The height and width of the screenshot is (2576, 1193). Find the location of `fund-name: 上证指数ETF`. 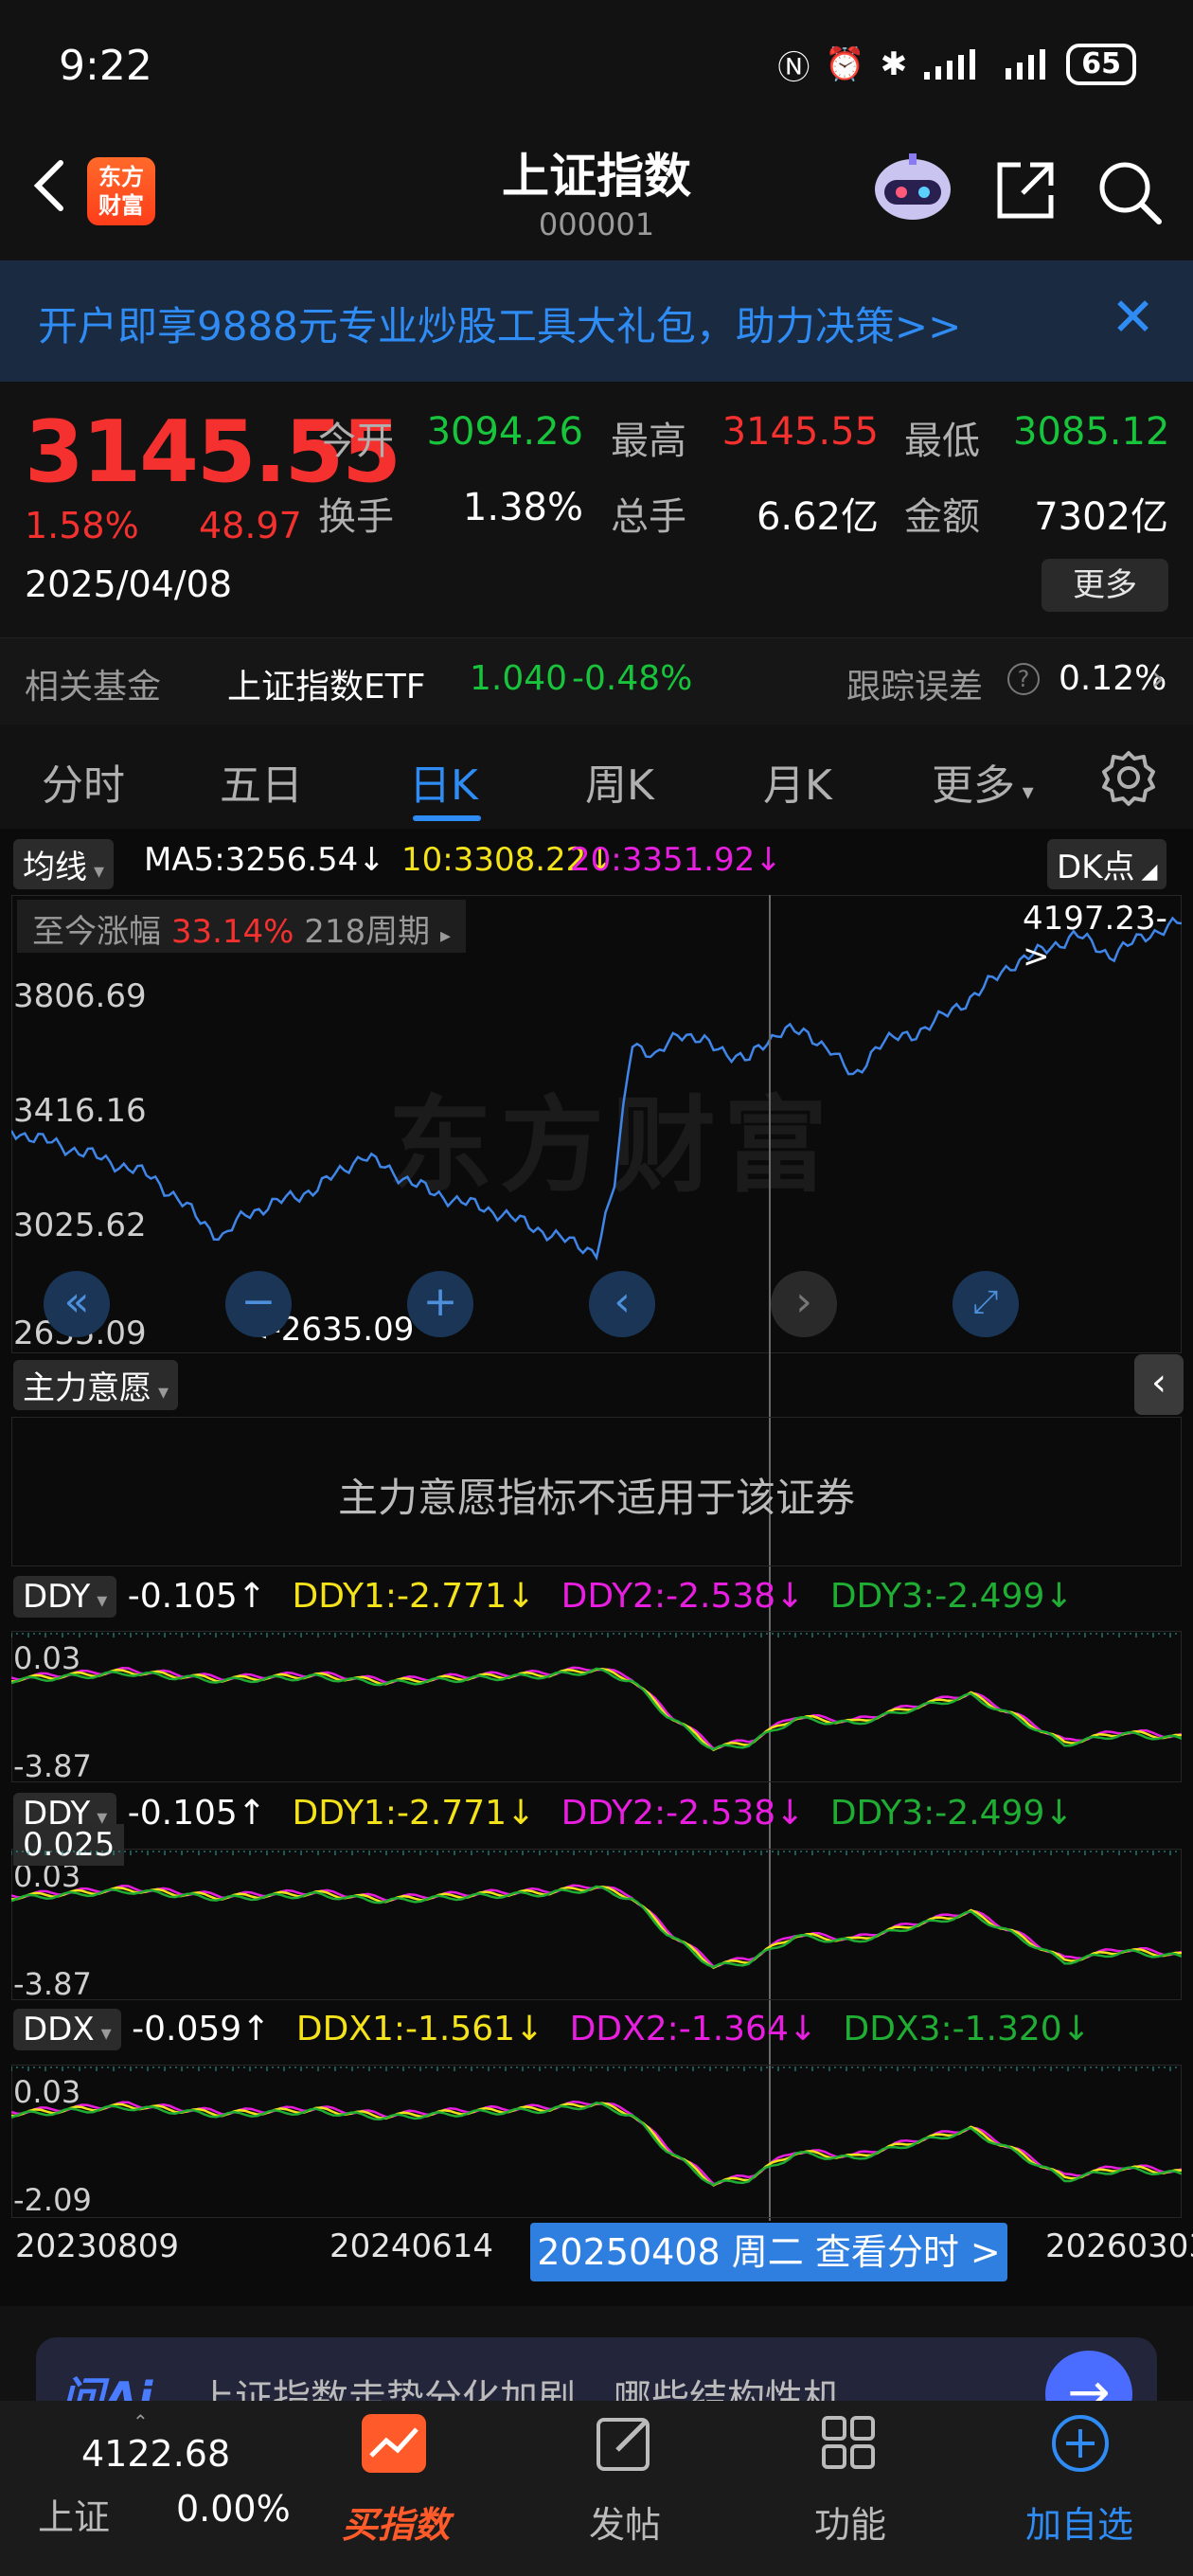

fund-name: 上证指数ETF is located at coordinates (326, 683).